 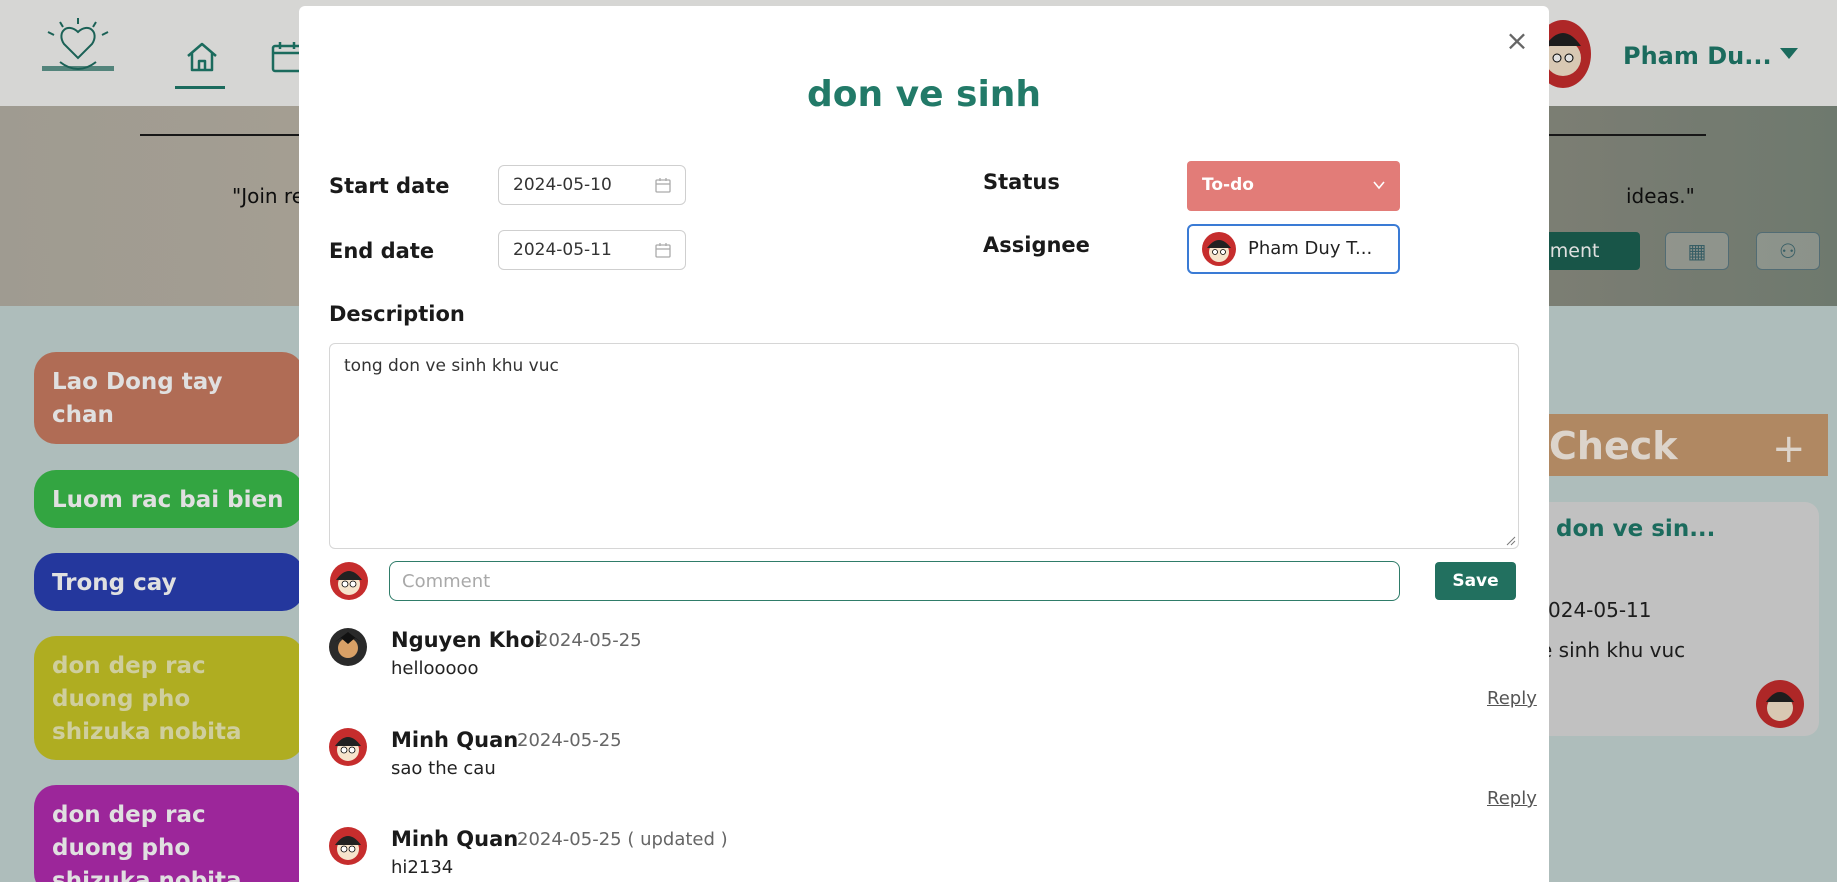 I want to click on end-date-value: 2024-05-11, so click(x=562, y=250).